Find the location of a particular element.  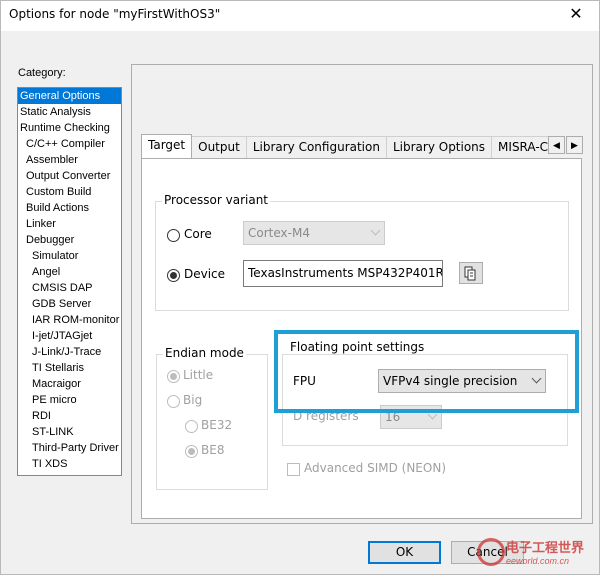

category-item: PE micro is located at coordinates (69, 400).